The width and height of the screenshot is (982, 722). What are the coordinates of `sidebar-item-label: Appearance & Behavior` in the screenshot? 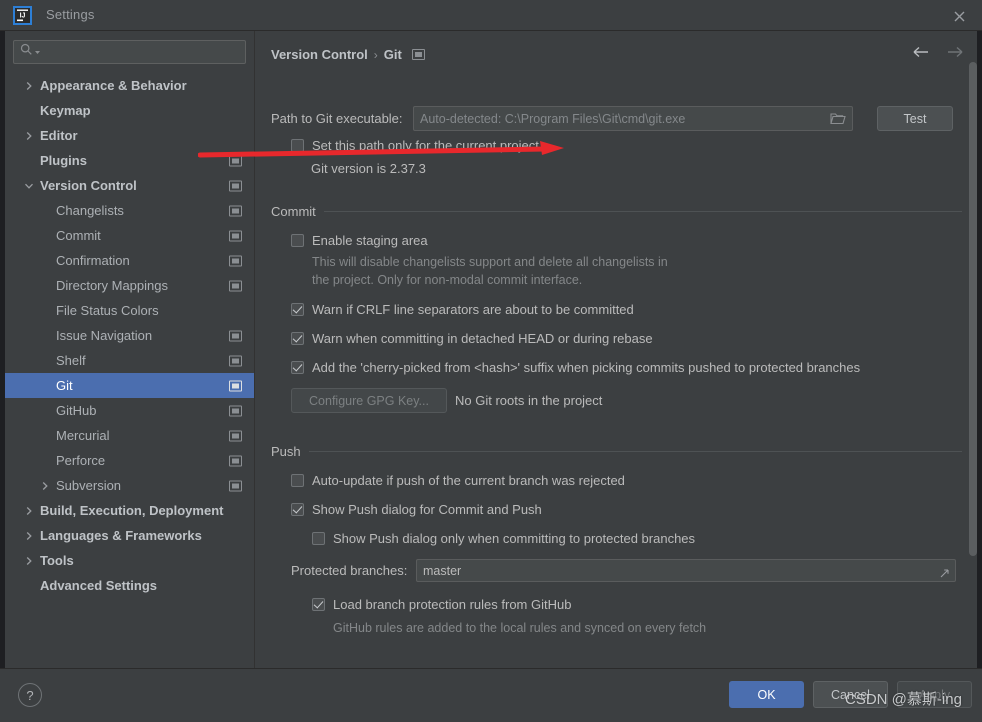 It's located at (113, 85).